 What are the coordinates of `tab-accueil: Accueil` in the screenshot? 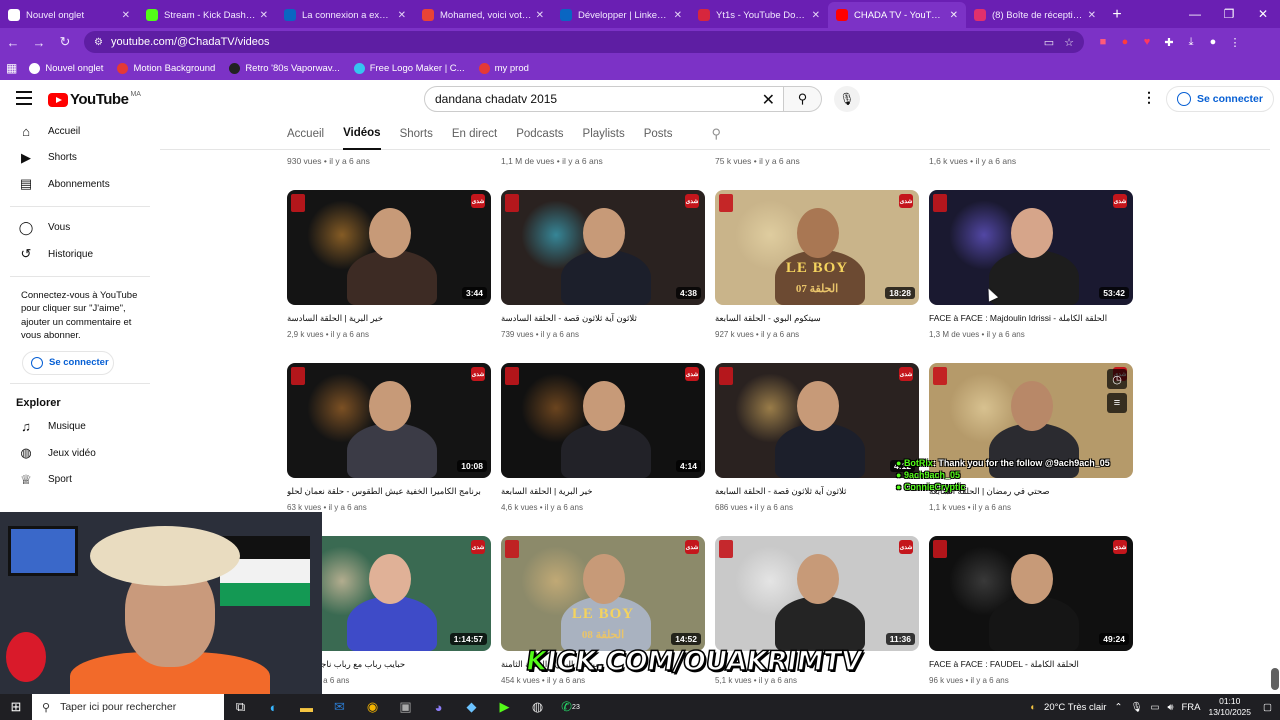 It's located at (305, 134).